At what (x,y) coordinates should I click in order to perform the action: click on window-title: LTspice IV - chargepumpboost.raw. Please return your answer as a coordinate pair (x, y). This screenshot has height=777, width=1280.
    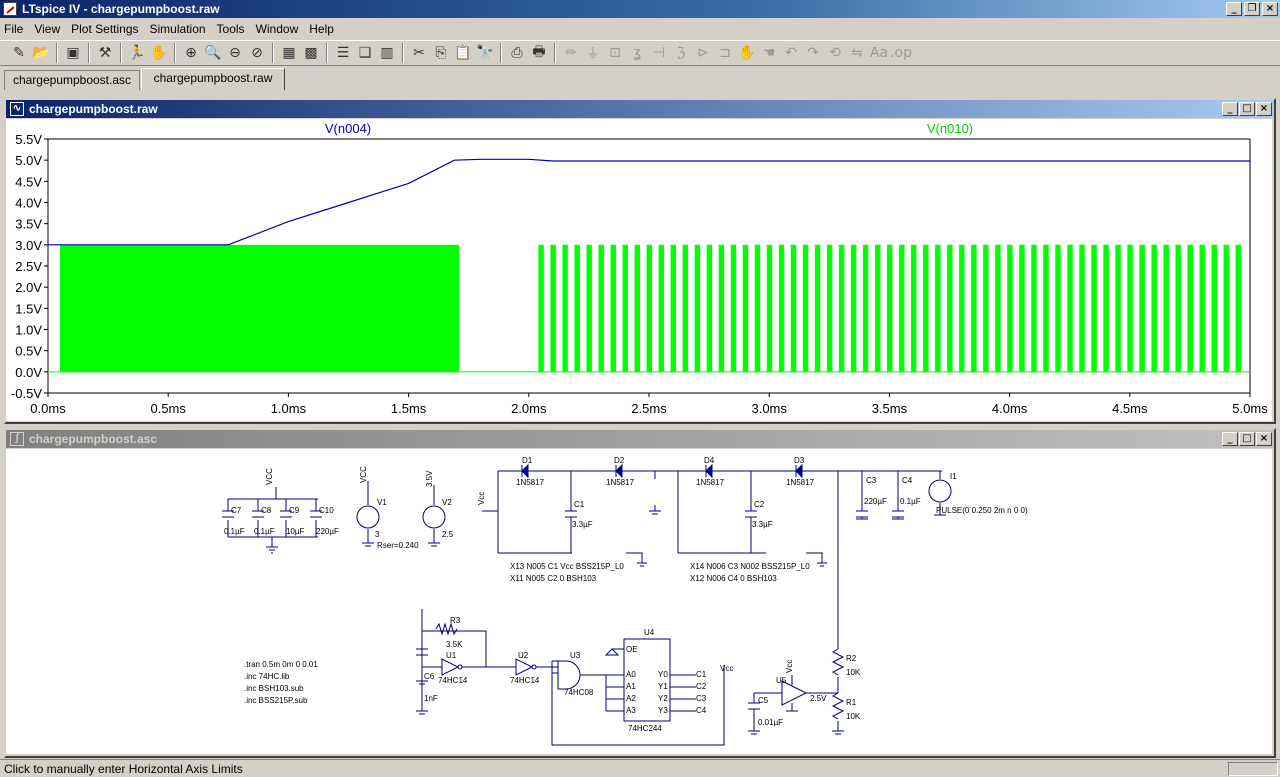
    Looking at the image, I should click on (121, 9).